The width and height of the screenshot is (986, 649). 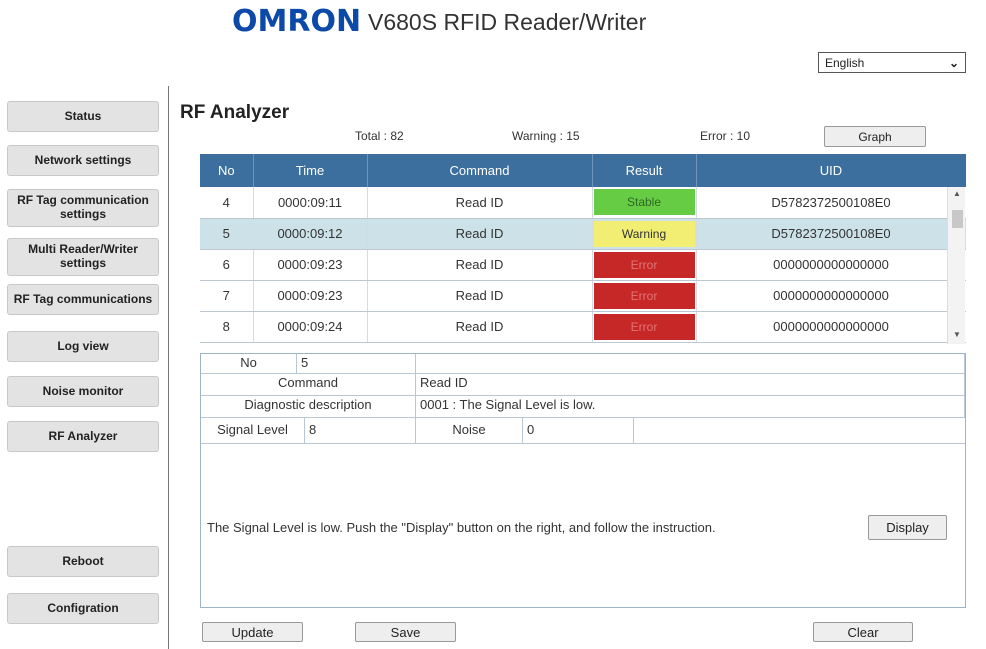 What do you see at coordinates (875, 136) in the screenshot?
I see `graph-button: Graph` at bounding box center [875, 136].